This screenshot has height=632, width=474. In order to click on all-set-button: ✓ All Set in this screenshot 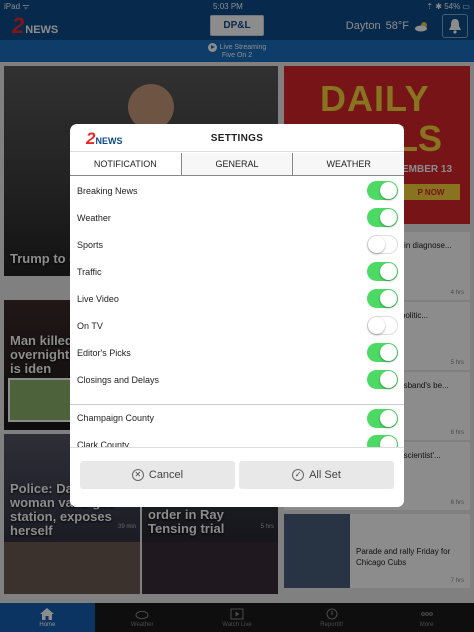, I will do `click(316, 475)`.